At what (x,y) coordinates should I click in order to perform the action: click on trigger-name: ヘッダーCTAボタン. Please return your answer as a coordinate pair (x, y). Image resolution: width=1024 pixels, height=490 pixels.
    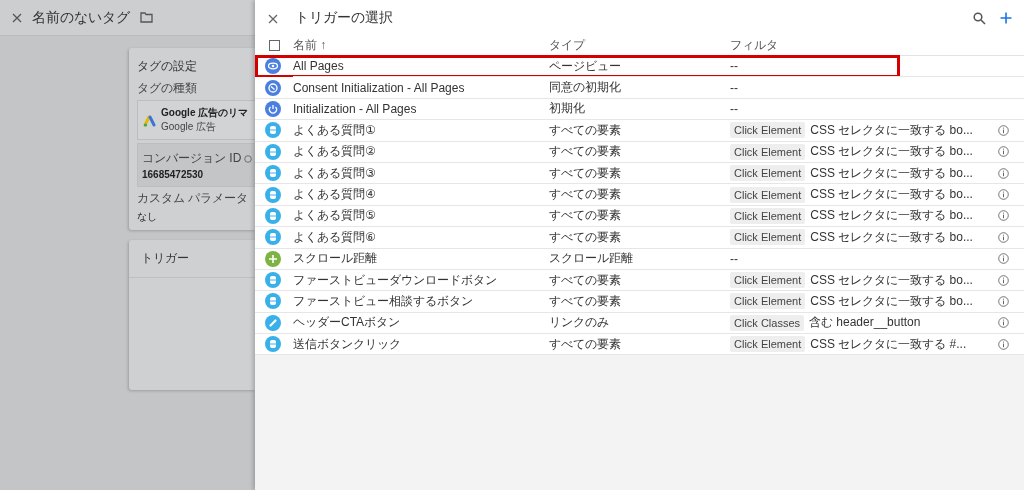
    Looking at the image, I should click on (347, 323).